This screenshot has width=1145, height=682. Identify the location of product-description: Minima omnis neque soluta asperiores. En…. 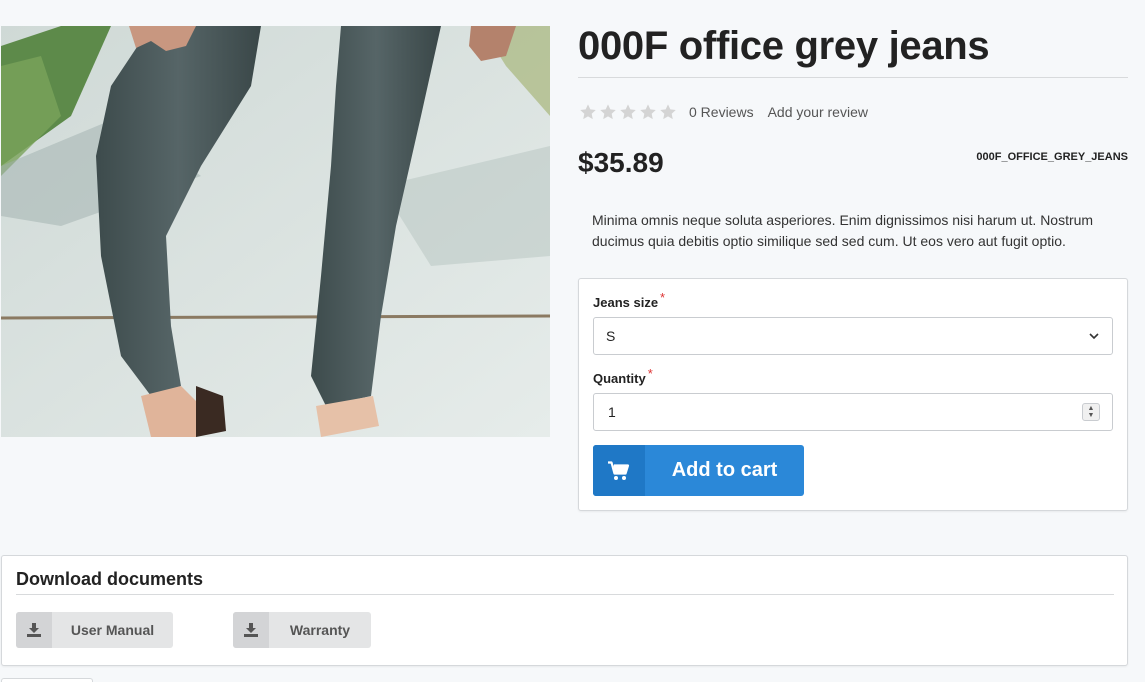
(843, 230).